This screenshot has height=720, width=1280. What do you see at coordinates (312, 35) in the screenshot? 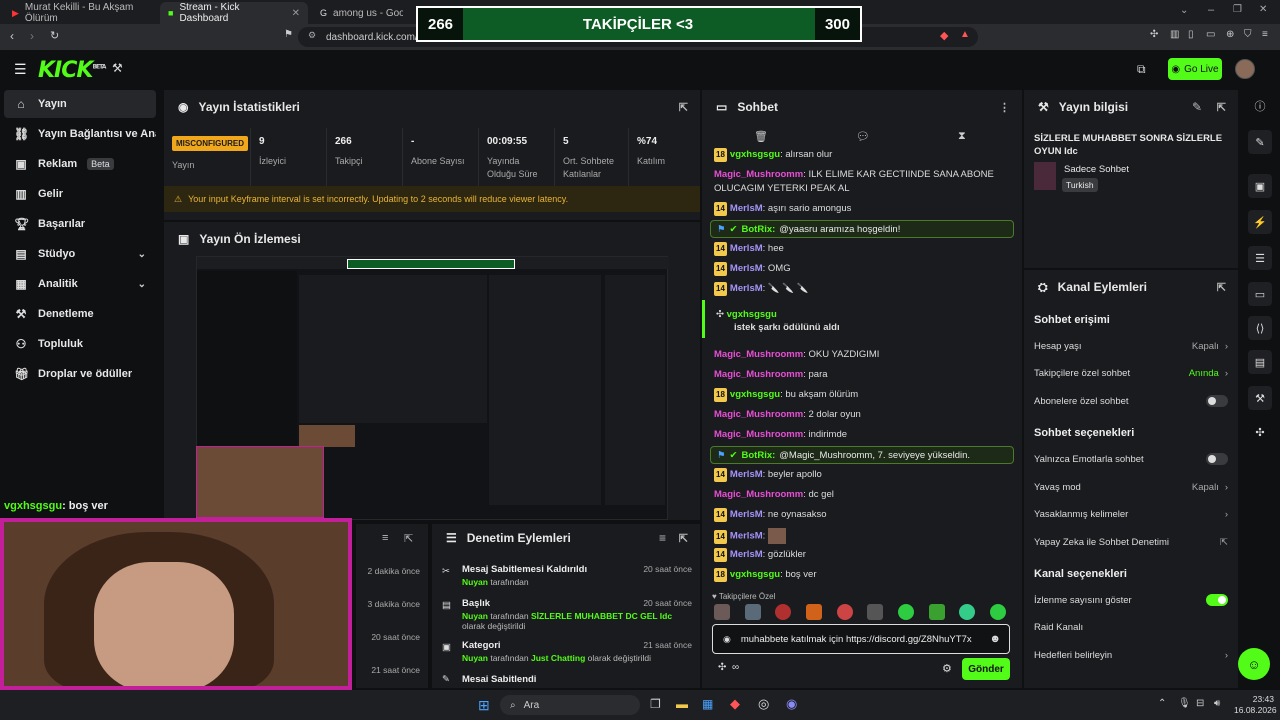
I see `site-info-icon: ⚙` at bounding box center [312, 35].